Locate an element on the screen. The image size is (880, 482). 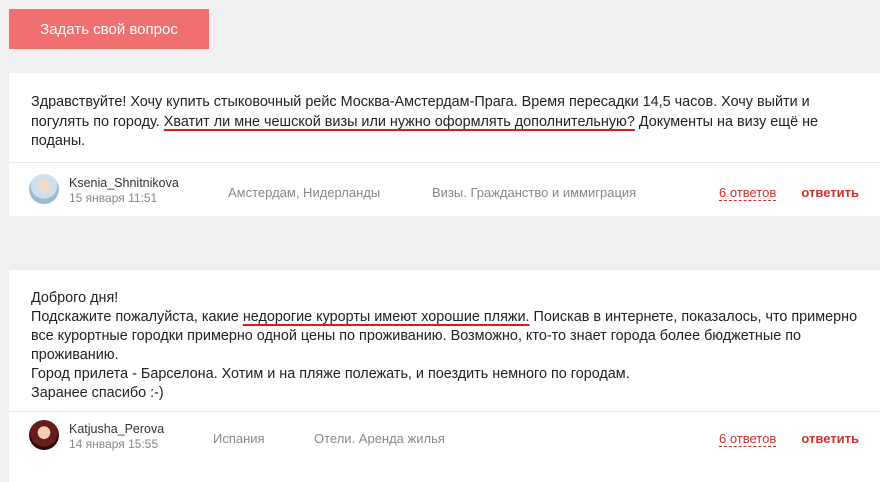
location-link: Испания is located at coordinates (239, 438).